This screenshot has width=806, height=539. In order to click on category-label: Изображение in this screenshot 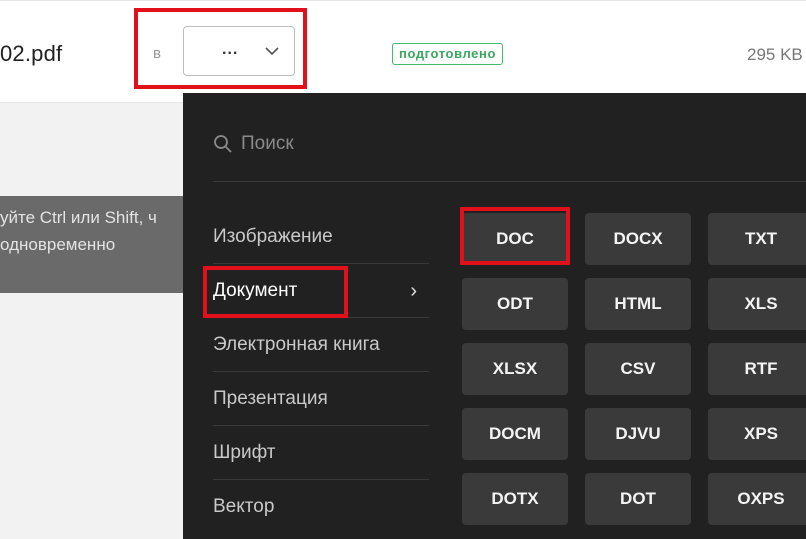, I will do `click(273, 236)`.